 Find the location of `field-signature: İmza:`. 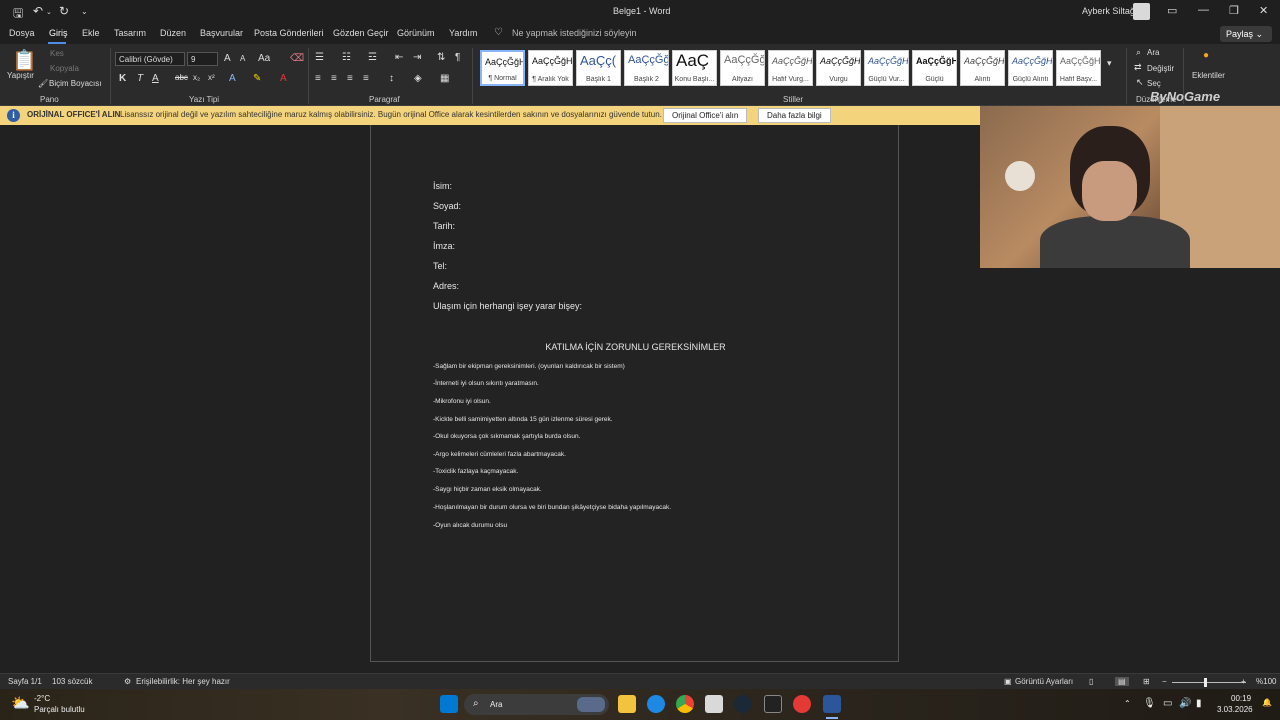

field-signature: İmza: is located at coordinates (444, 246).